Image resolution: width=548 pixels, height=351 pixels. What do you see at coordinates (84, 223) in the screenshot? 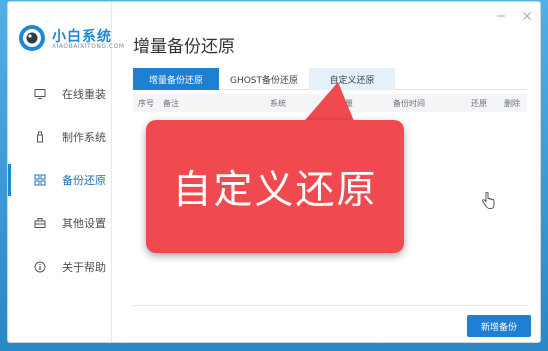
I see `sidebar-item-label: 其他设置` at bounding box center [84, 223].